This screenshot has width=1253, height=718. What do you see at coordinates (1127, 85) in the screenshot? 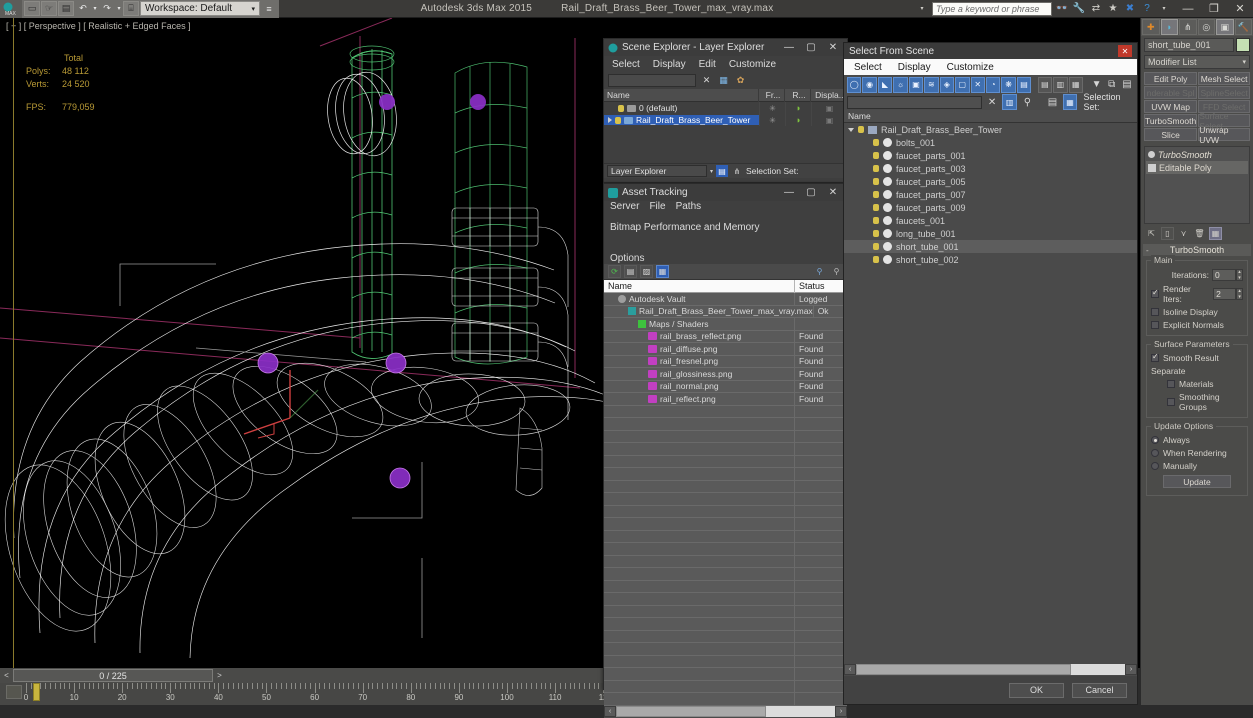
I see `column-settings-icon: ▤` at bounding box center [1127, 85].